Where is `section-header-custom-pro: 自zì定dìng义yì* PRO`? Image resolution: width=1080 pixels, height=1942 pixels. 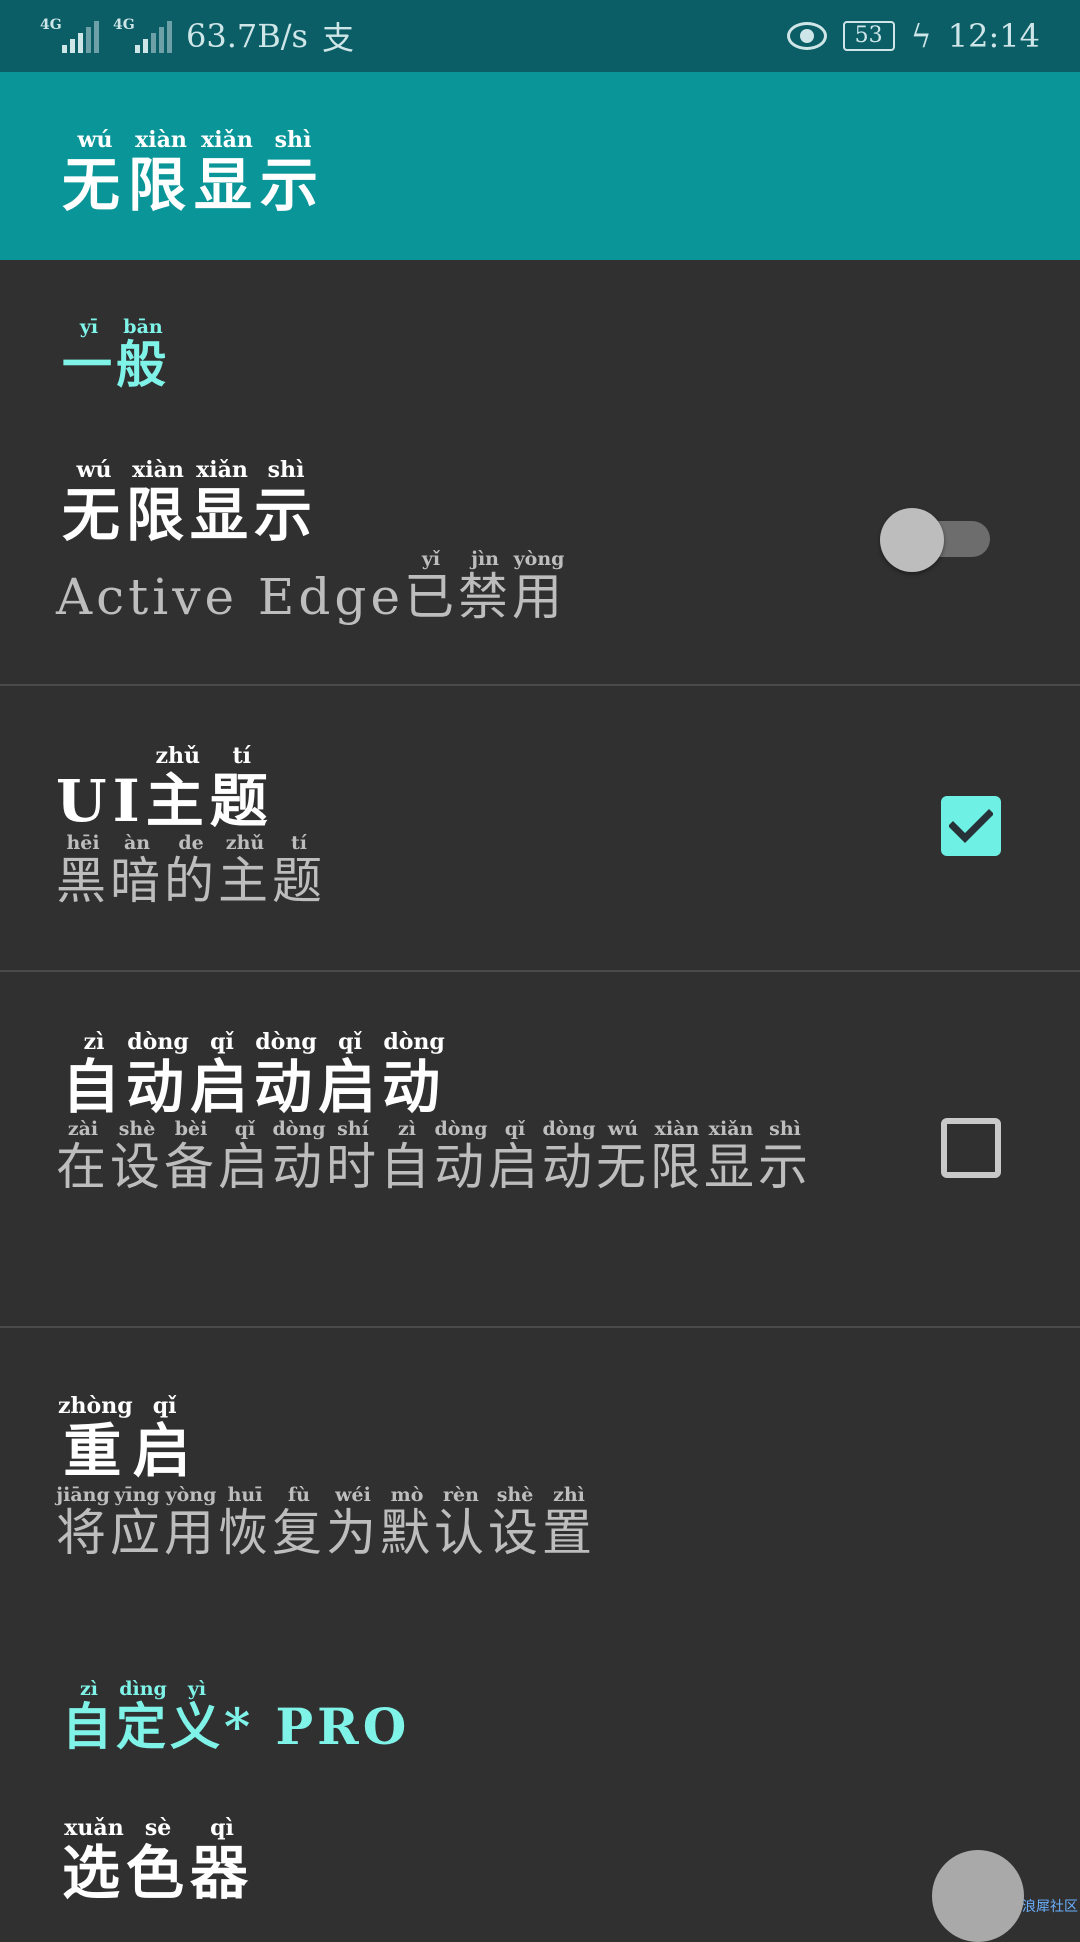
section-header-custom-pro: 自zì定dìng义yì* PRO is located at coordinates (236, 1718).